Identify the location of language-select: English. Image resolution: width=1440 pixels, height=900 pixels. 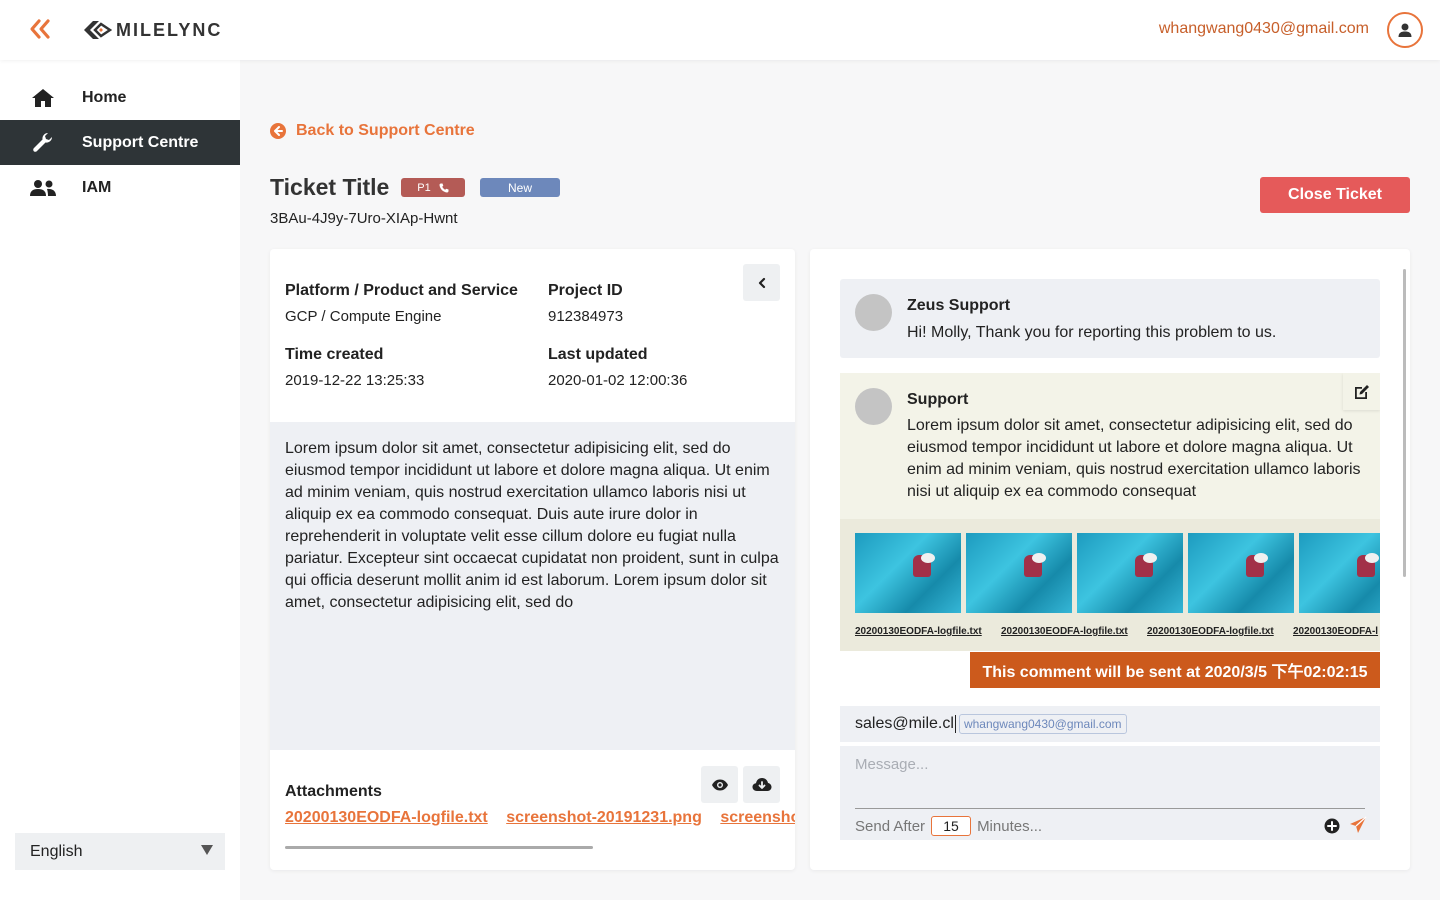
(120, 851).